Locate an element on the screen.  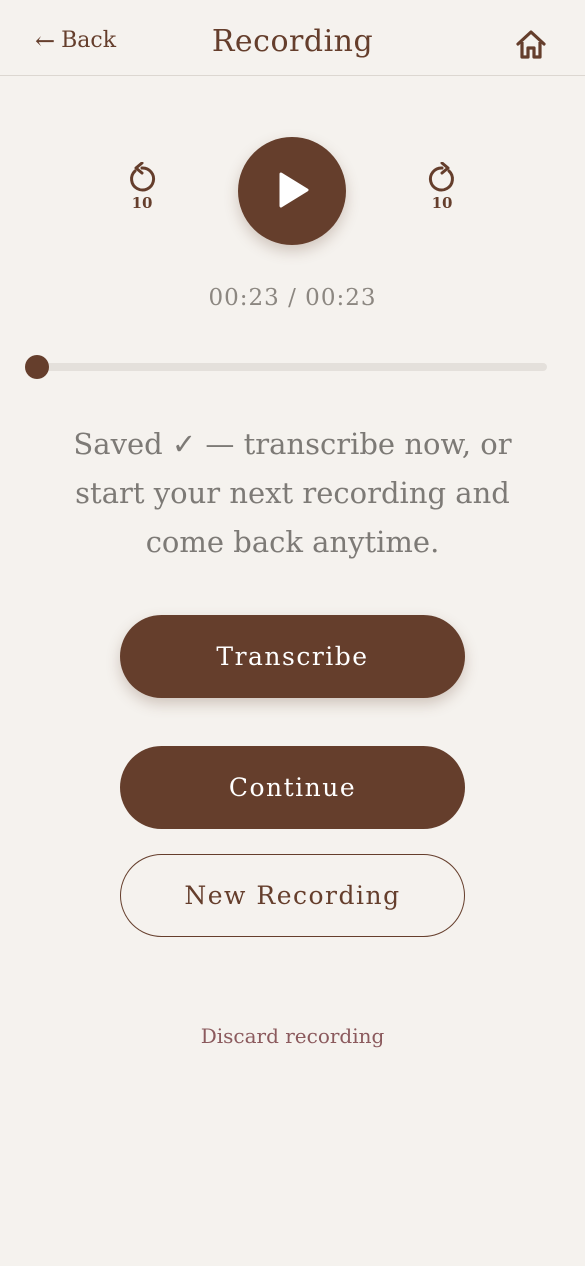
top-bar: ← Back Recording is located at coordinates (292, 38).